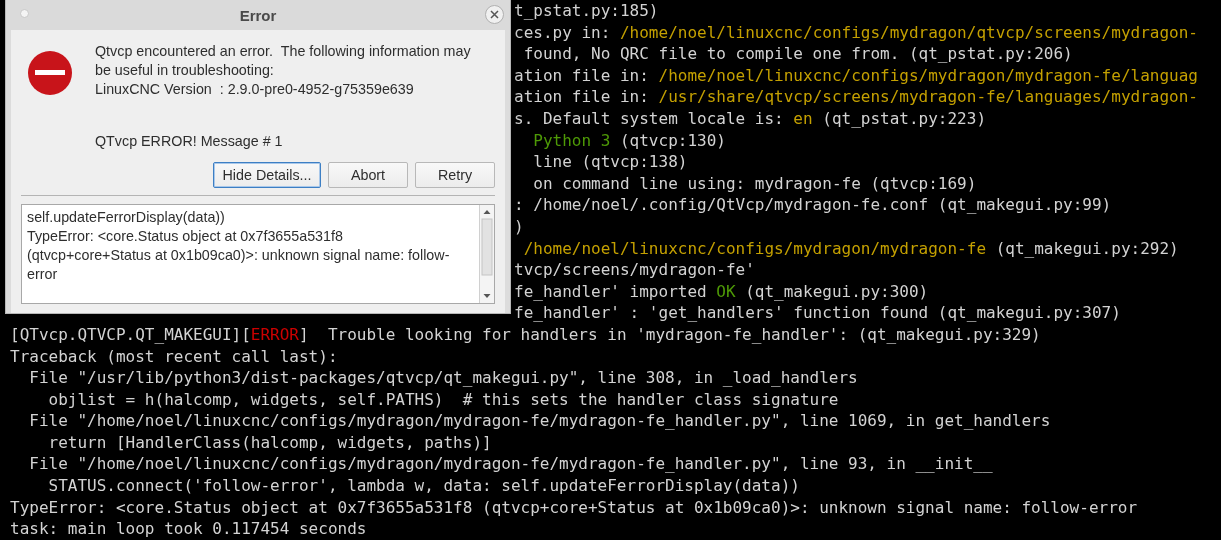 This screenshot has height=540, width=1221. Describe the element at coordinates (649, 118) in the screenshot. I see `terminal-text: s. Default system locale is:` at that location.